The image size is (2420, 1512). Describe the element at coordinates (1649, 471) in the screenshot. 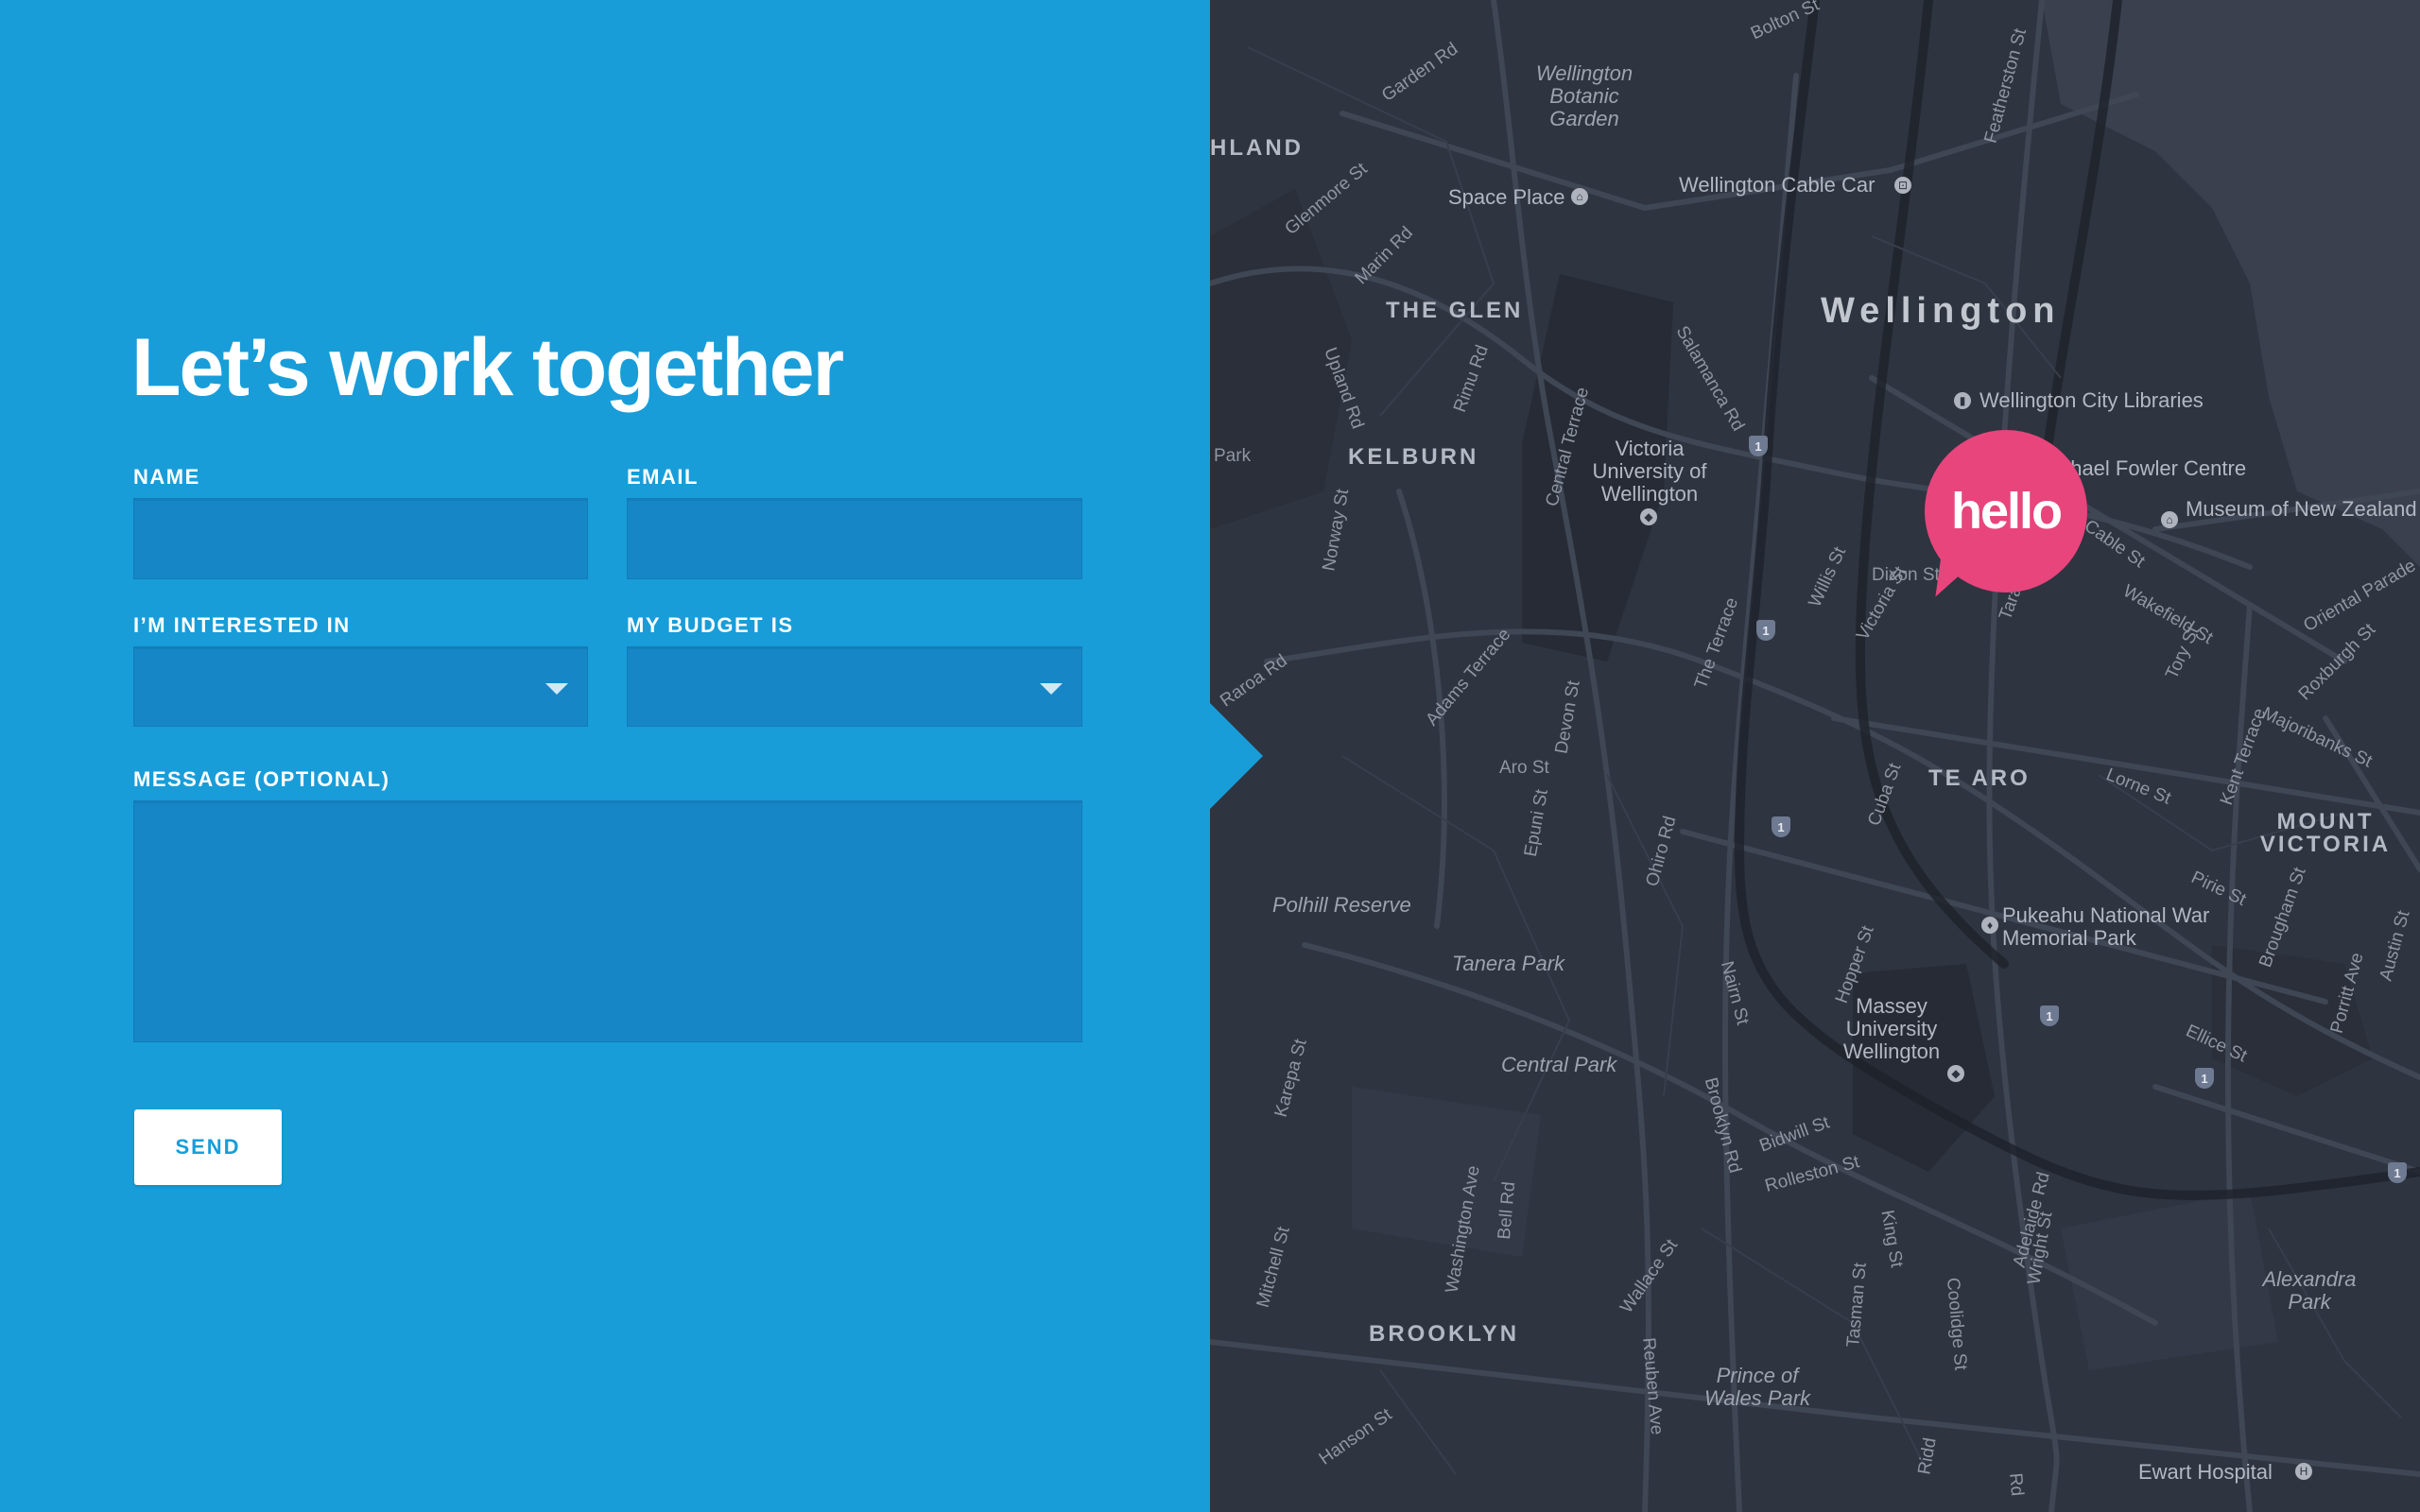

I see `place-label: Victoria University of Wellington` at that location.